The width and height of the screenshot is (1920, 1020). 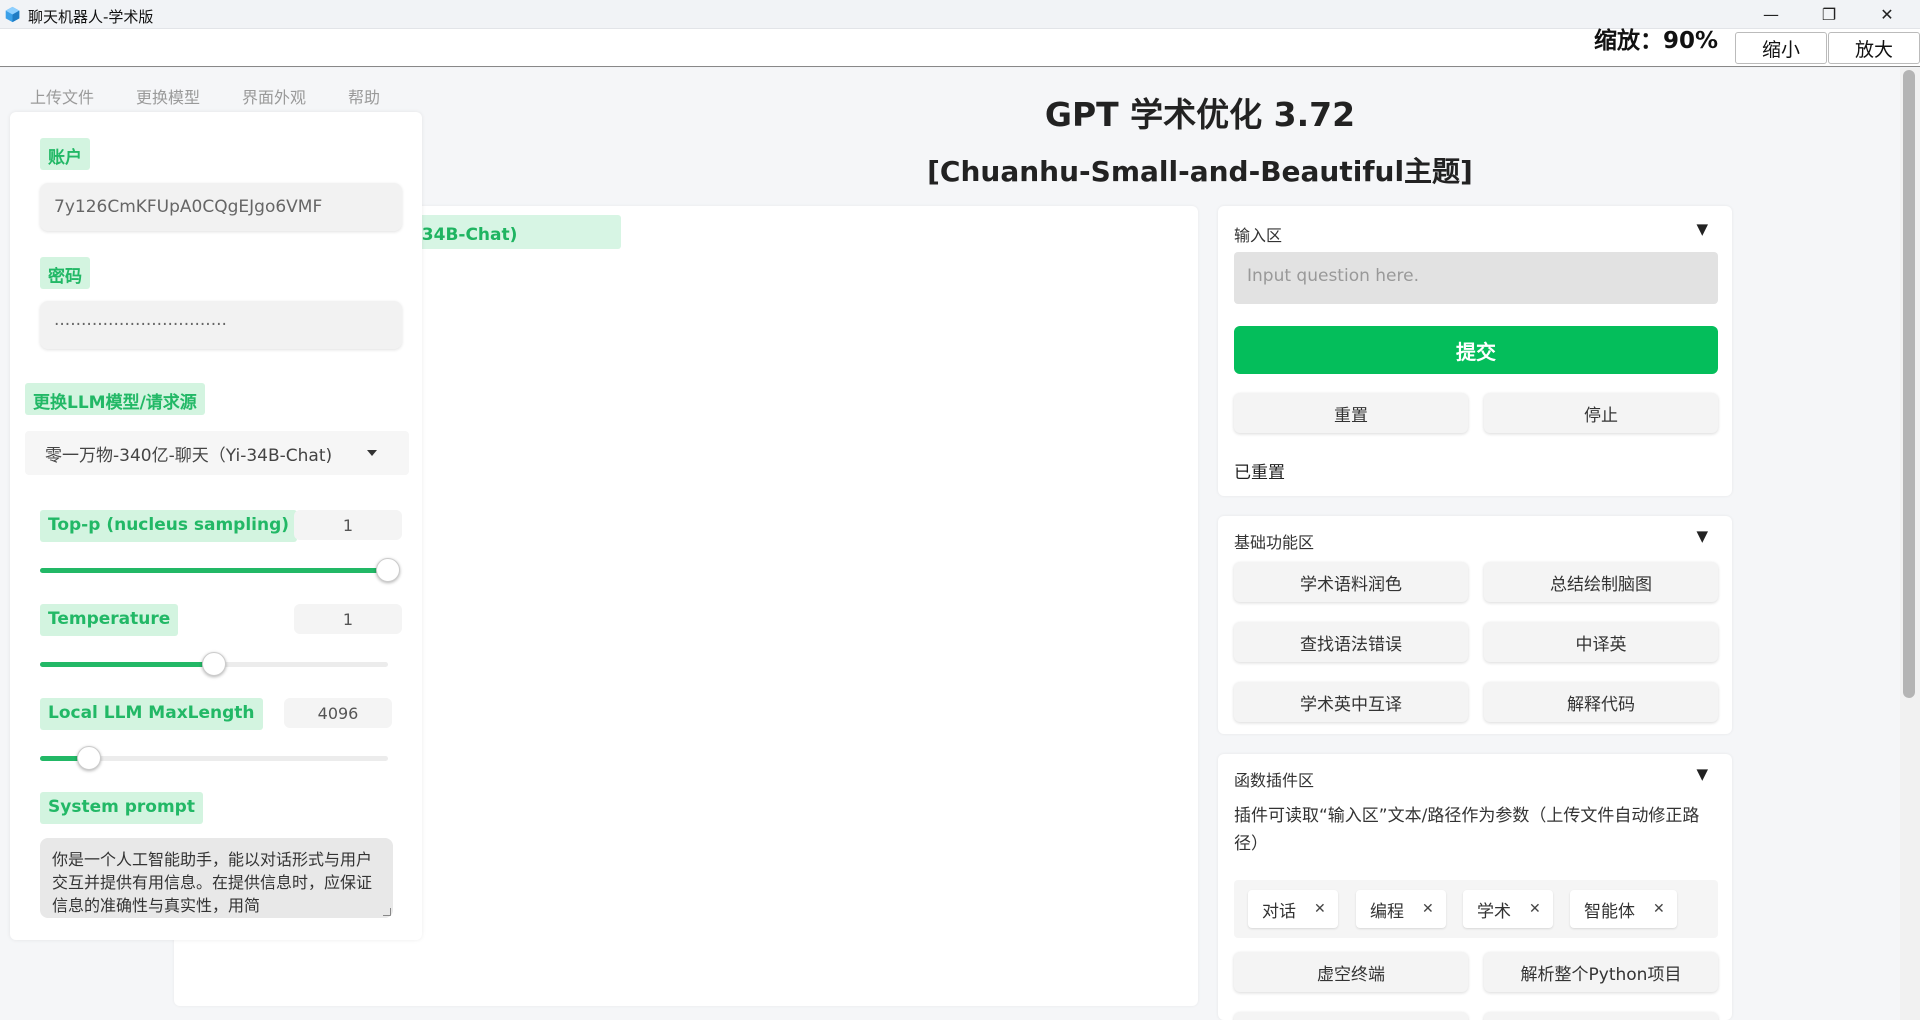 I want to click on restore-icon: ❐, so click(x=1829, y=14).